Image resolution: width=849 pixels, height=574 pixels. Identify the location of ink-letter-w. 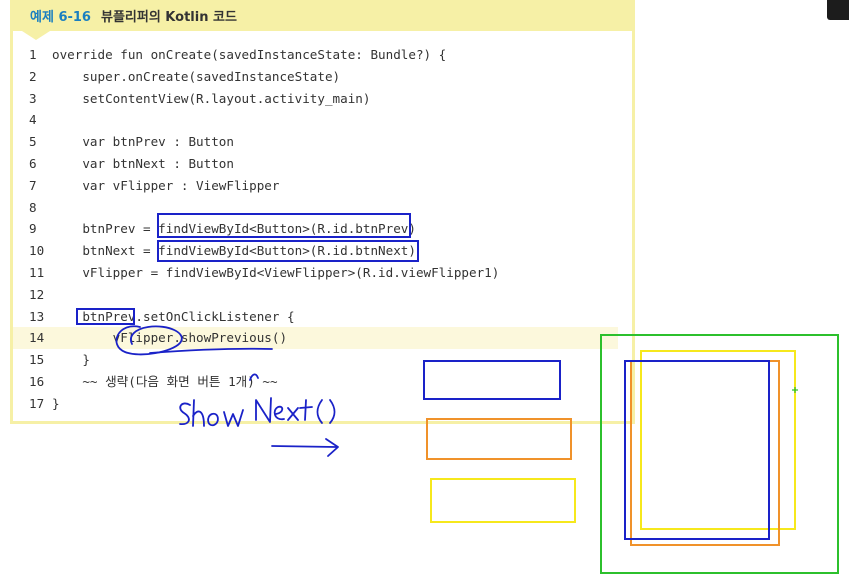
(233, 418).